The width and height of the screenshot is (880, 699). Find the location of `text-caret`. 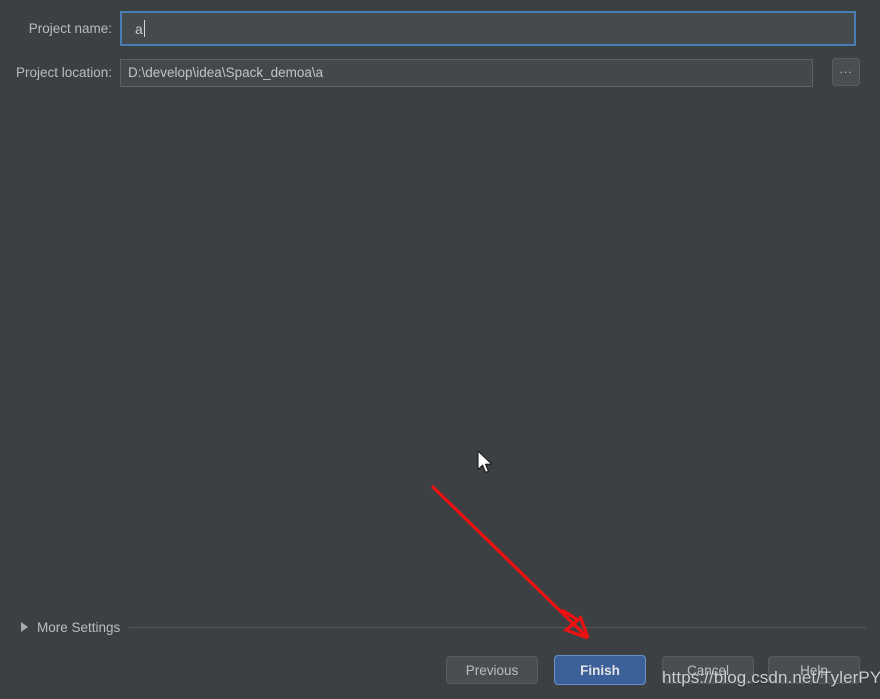

text-caret is located at coordinates (144, 28).